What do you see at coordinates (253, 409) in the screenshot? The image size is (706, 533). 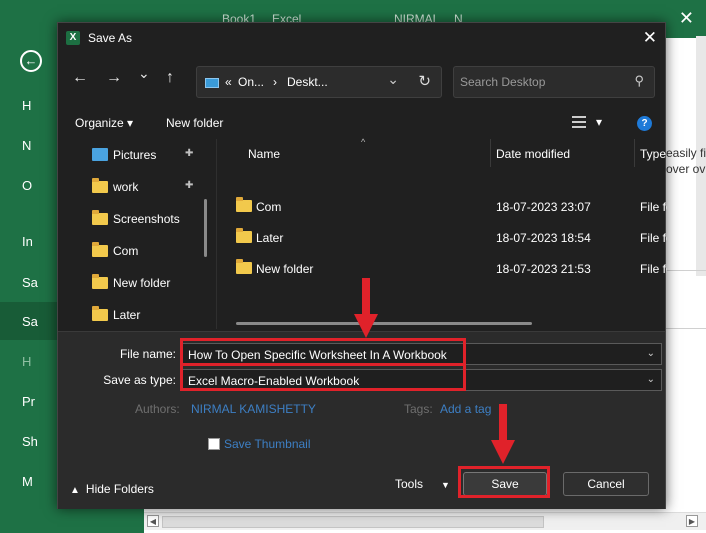 I see `authors-value: NIRMAL KAMISHETTY` at bounding box center [253, 409].